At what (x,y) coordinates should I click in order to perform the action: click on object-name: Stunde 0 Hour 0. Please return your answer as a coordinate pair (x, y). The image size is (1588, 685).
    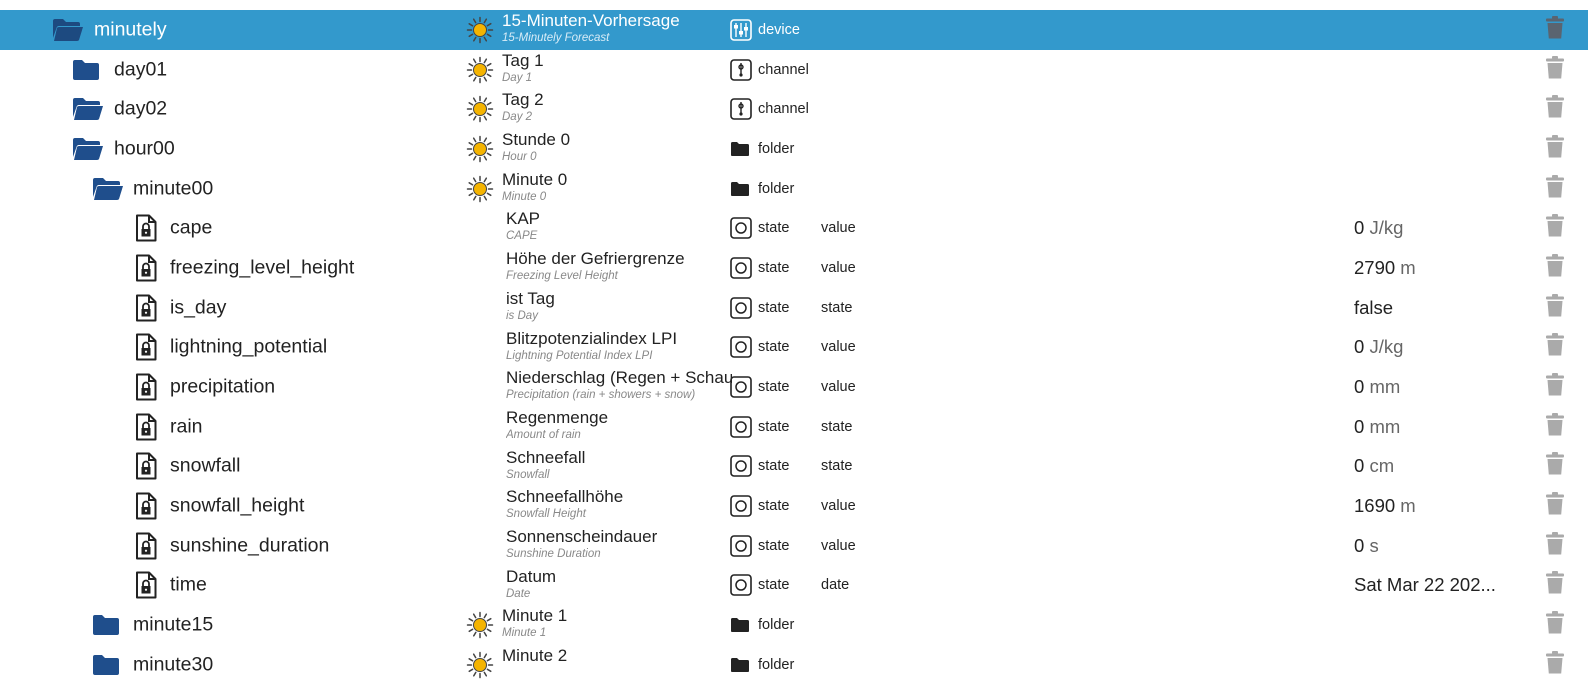
    Looking at the image, I should click on (615, 147).